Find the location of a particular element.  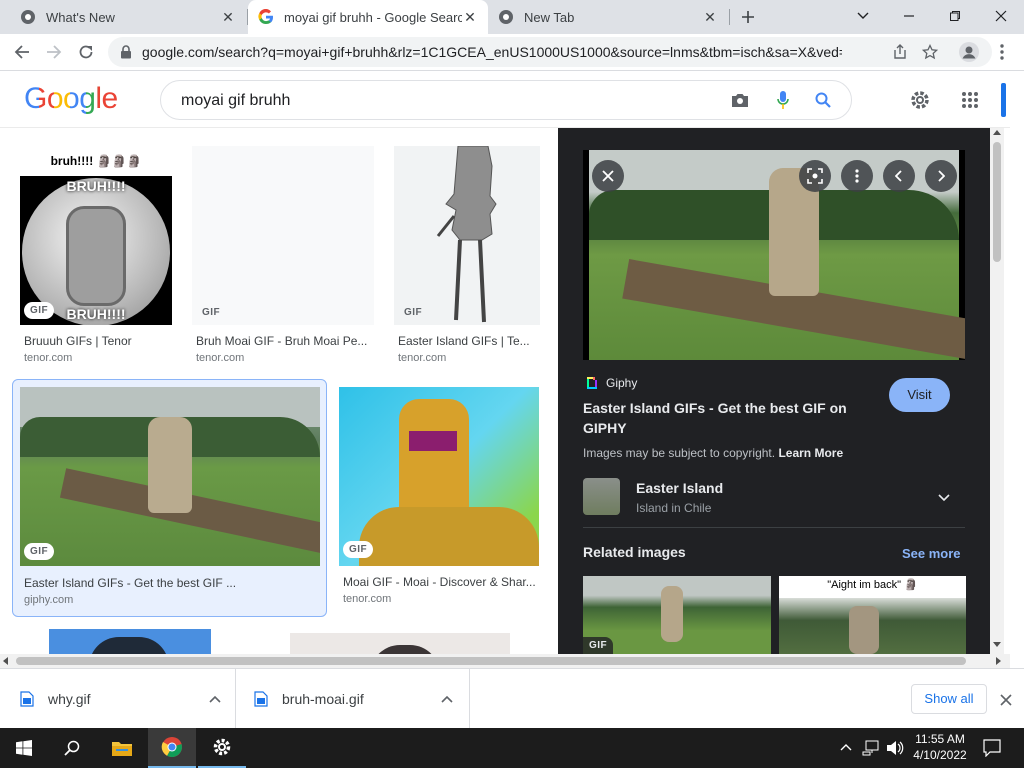

file-explorer-button is located at coordinates (122, 748).